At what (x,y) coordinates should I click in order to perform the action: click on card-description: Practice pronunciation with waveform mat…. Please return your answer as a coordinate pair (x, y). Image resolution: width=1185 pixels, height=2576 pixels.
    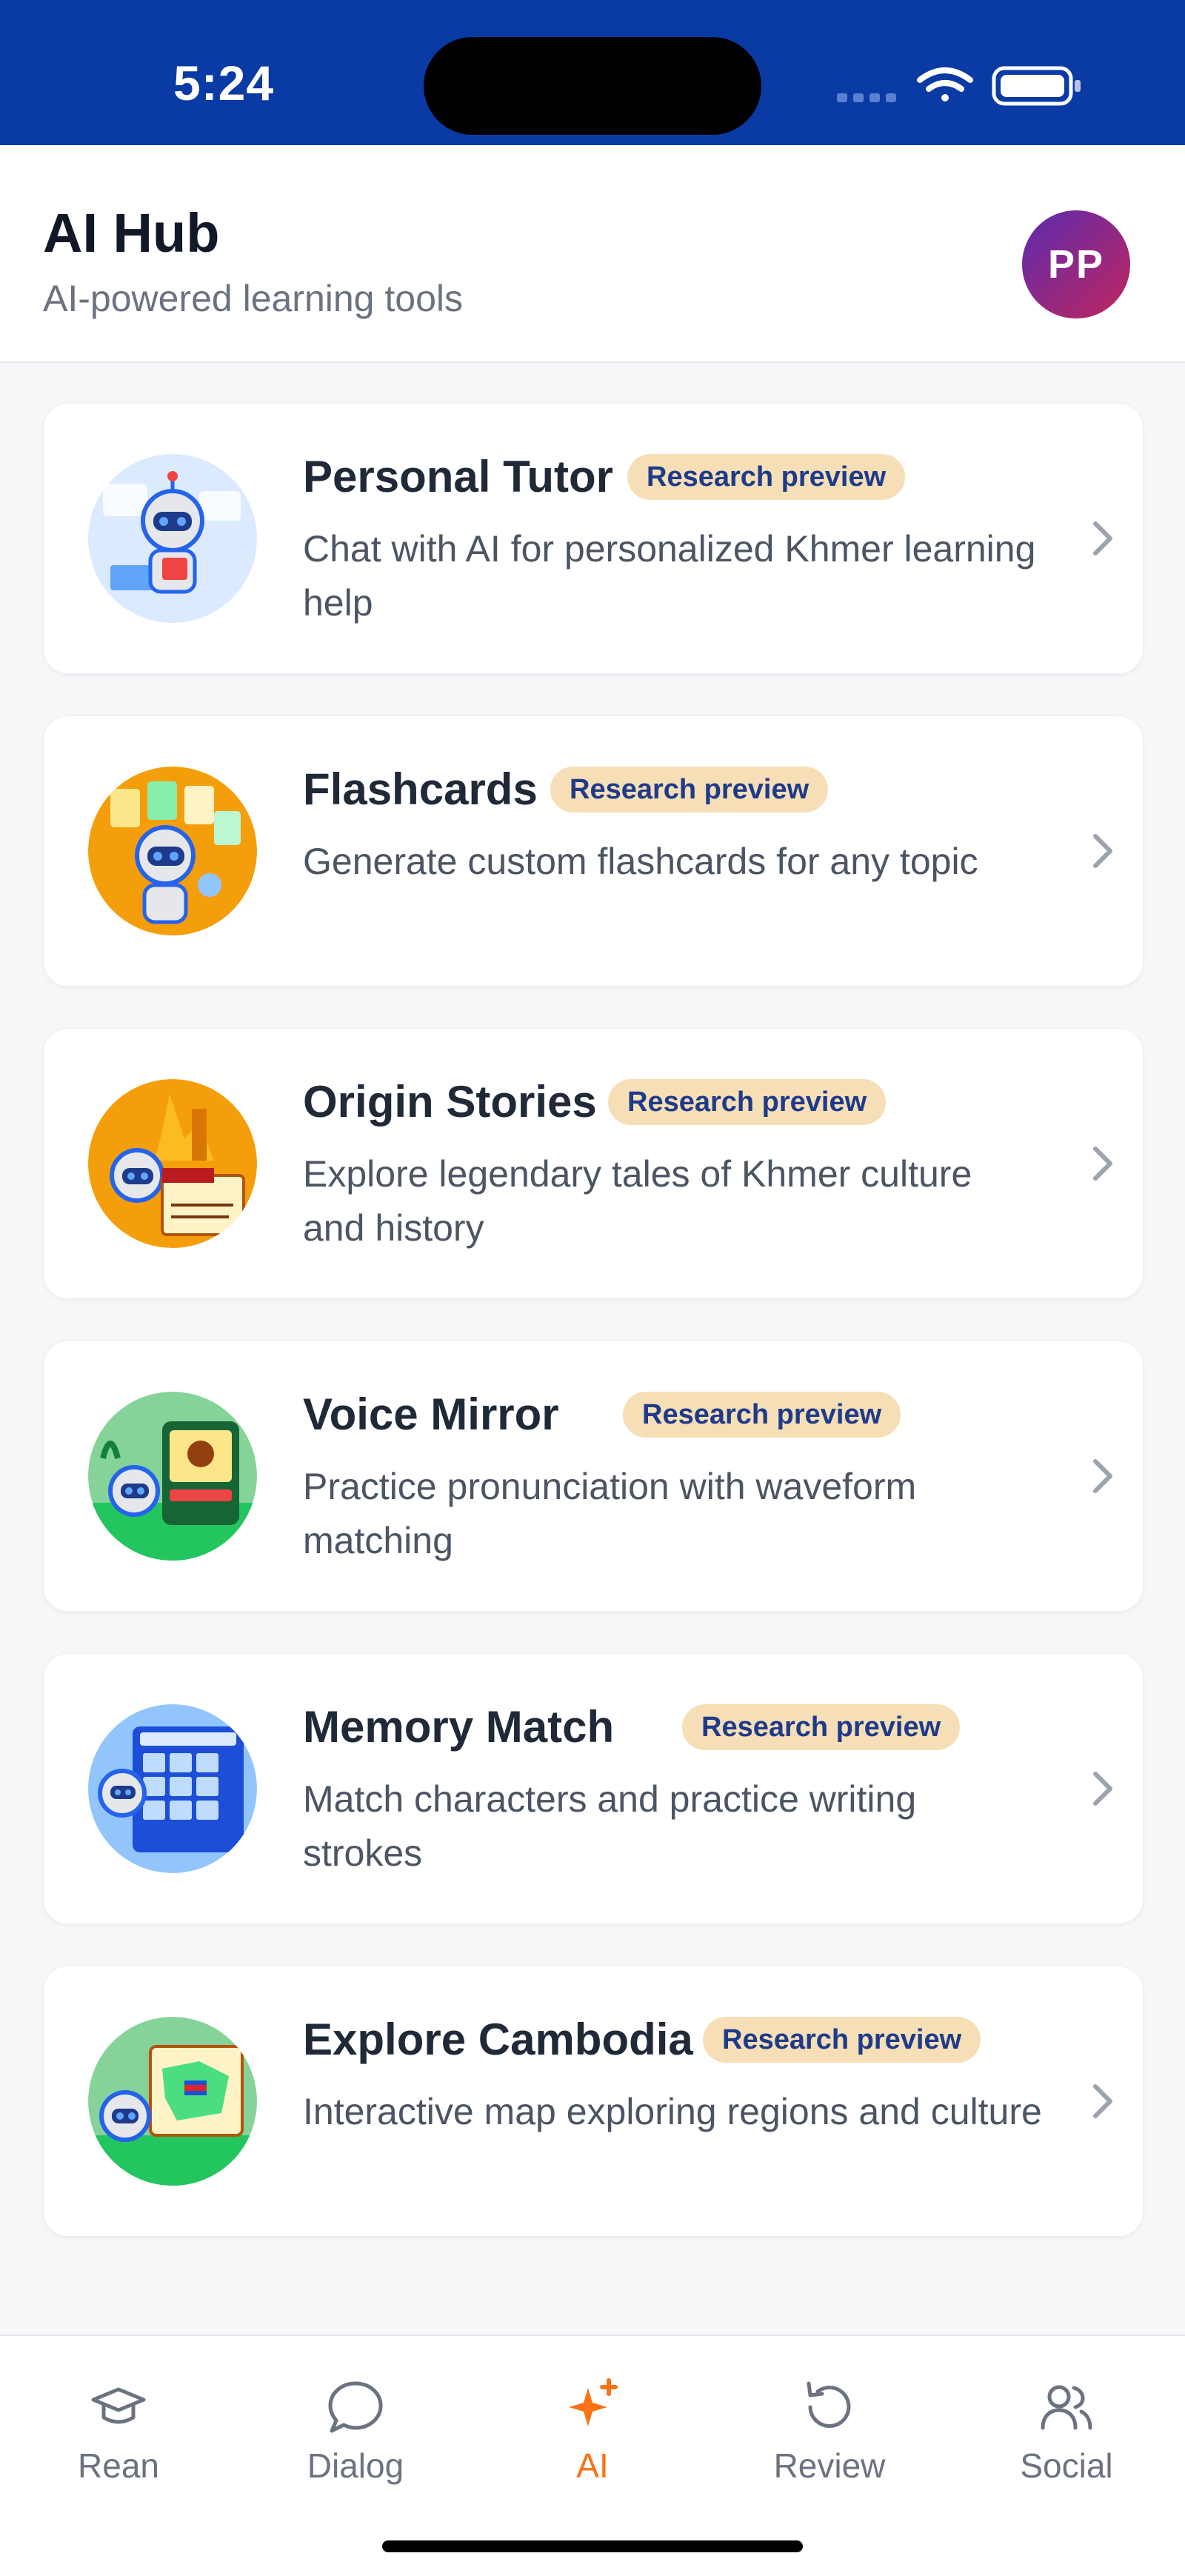
    Looking at the image, I should click on (610, 1513).